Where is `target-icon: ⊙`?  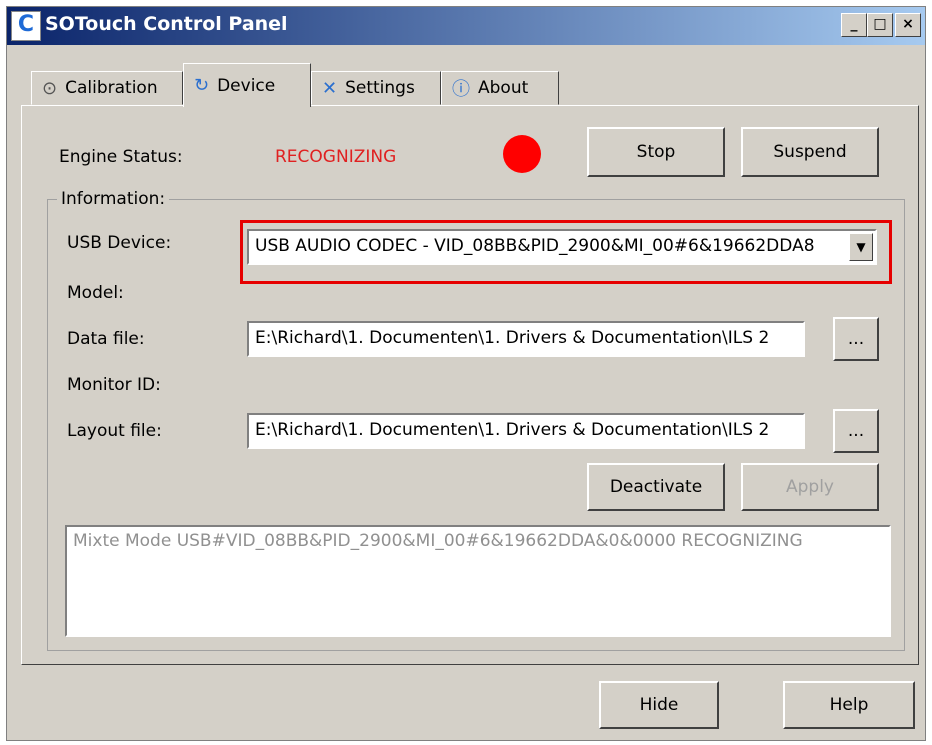 target-icon: ⊙ is located at coordinates (50, 88).